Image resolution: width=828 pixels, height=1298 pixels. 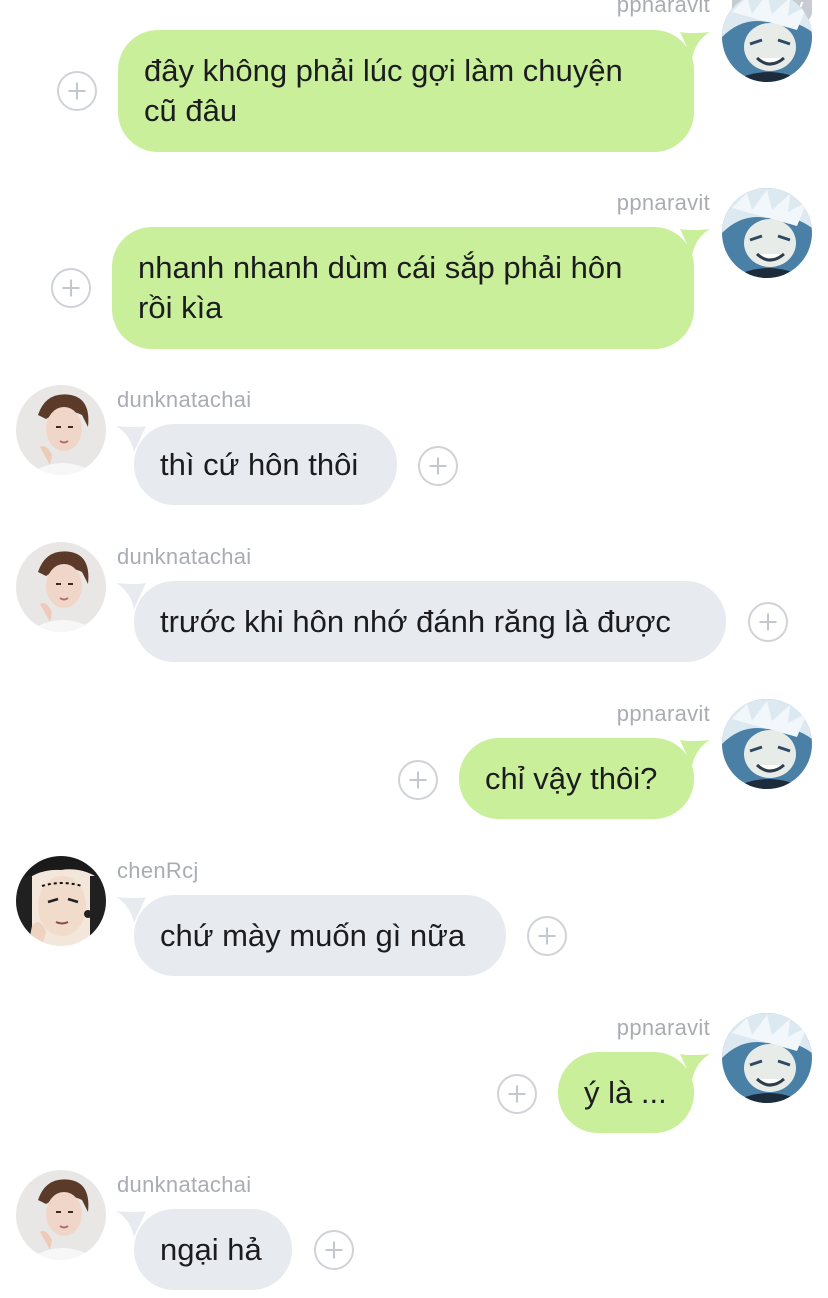 What do you see at coordinates (158, 870) in the screenshot?
I see `sender-name: chenRcj` at bounding box center [158, 870].